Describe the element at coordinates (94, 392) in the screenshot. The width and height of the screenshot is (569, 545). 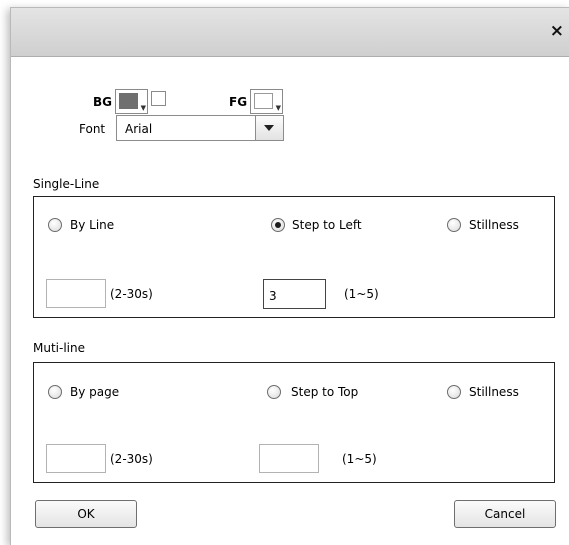
I see `radio-by-page-label: By page` at that location.